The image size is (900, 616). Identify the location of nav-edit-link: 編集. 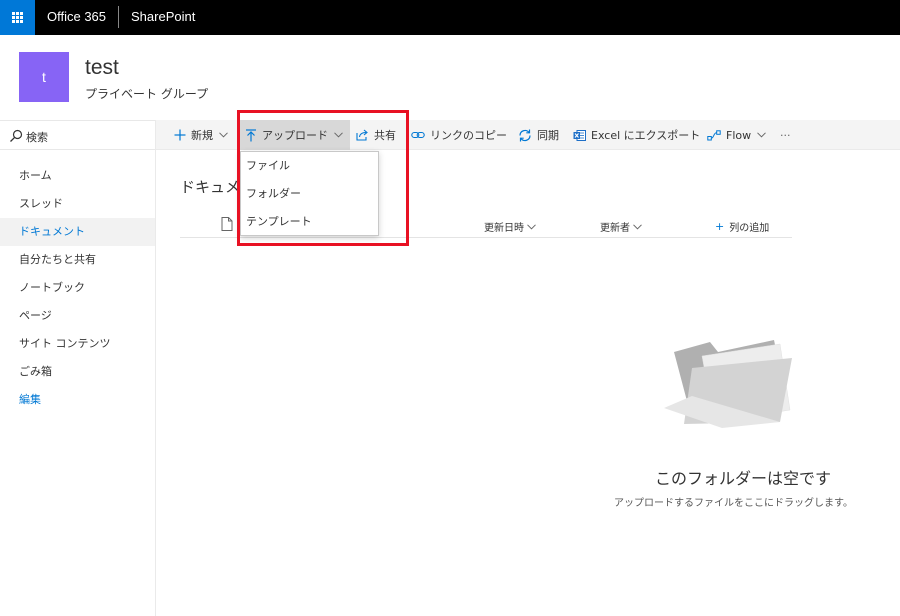
(77, 400).